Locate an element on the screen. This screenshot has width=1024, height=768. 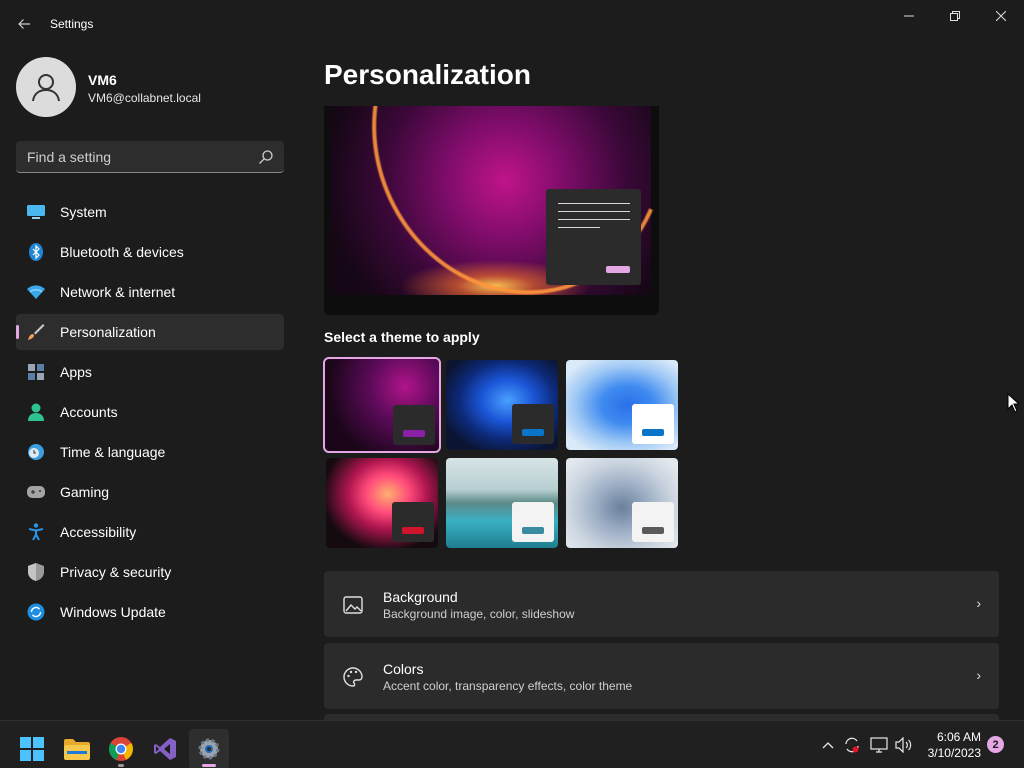
settings-button is located at coordinates (209, 748).